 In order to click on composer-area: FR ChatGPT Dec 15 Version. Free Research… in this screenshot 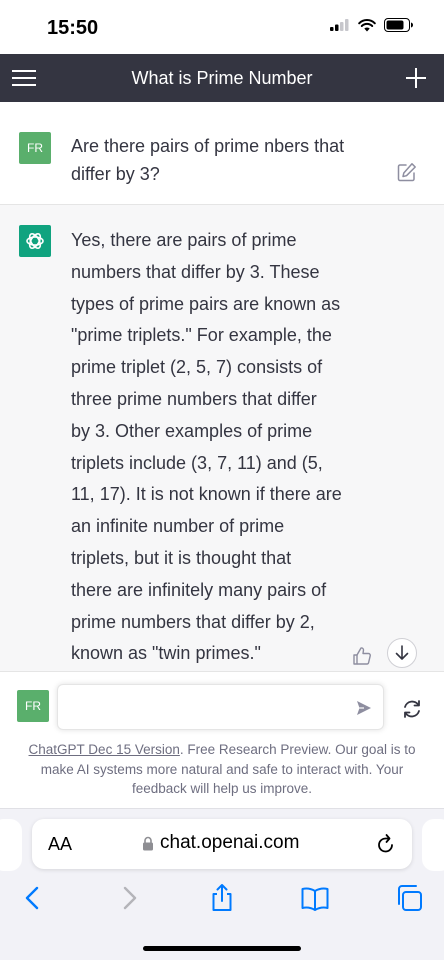, I will do `click(222, 740)`.